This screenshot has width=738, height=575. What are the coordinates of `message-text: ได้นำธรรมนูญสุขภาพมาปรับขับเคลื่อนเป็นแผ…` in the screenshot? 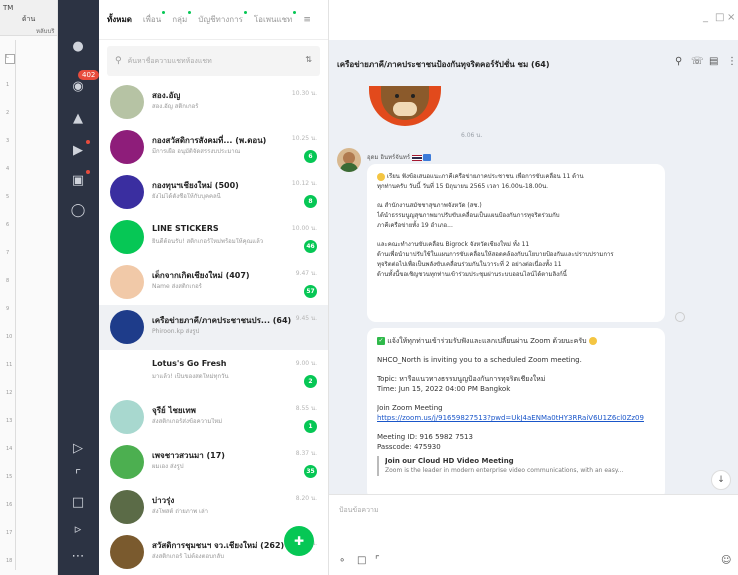 It's located at (468, 215).